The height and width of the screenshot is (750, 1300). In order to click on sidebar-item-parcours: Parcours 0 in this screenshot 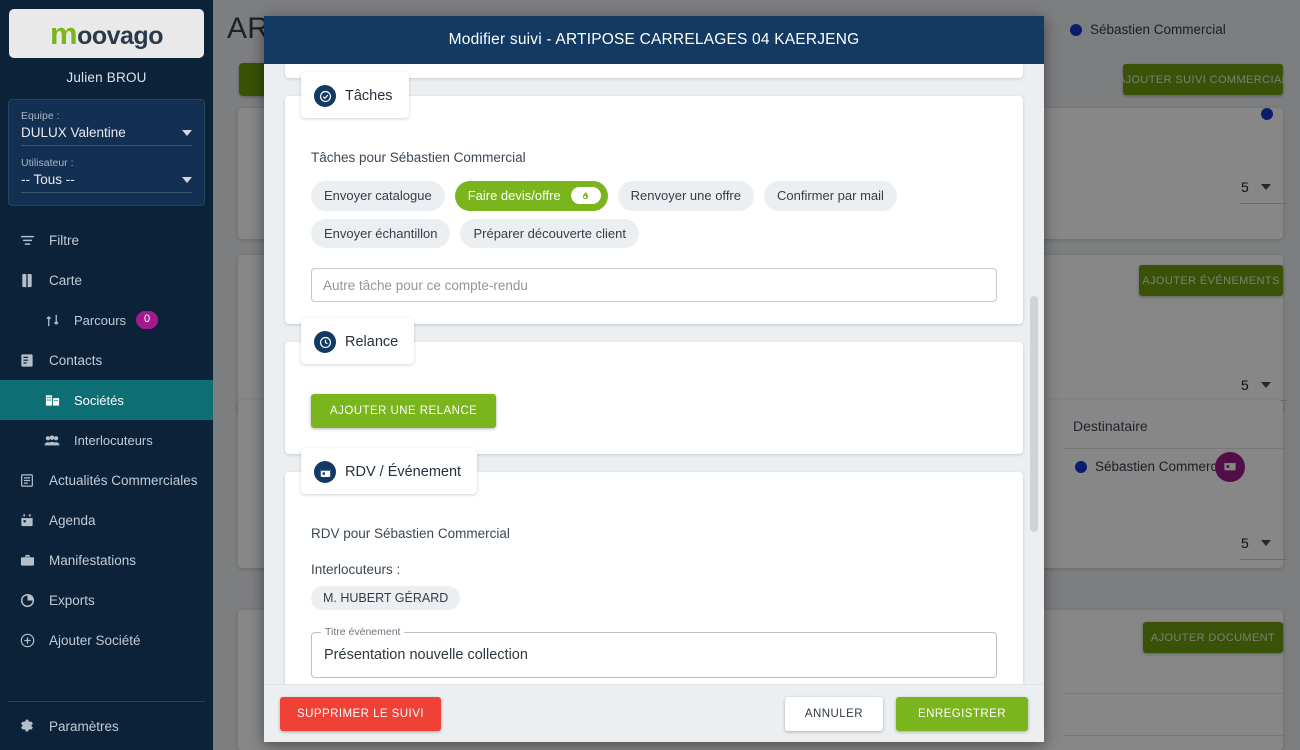, I will do `click(106, 320)`.